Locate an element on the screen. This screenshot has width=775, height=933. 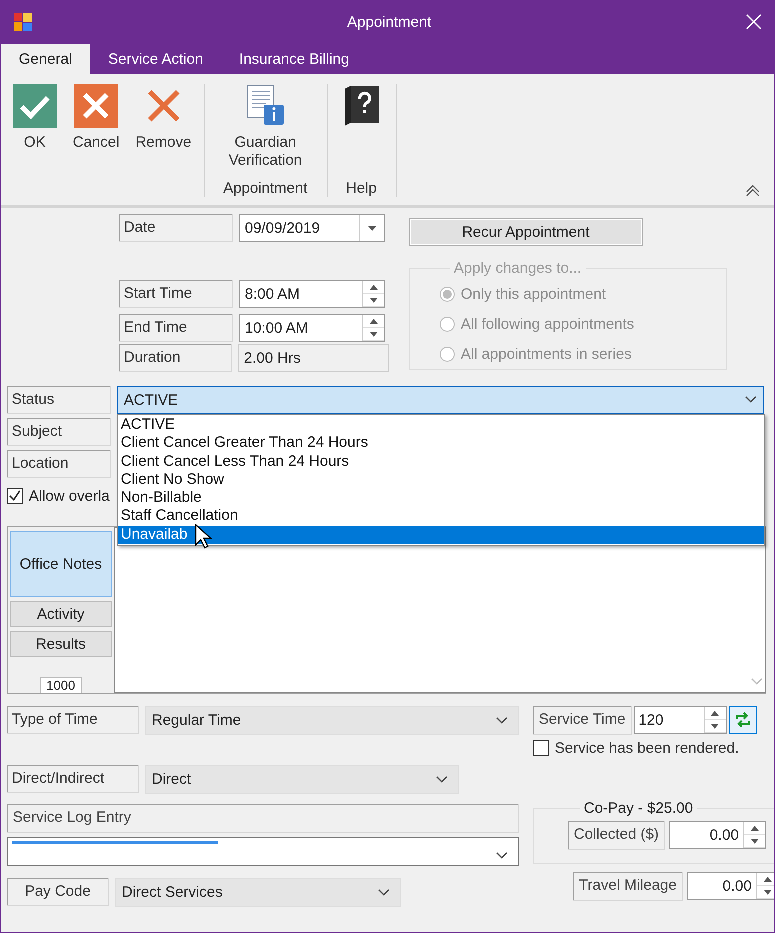
field-label: Start Time is located at coordinates (176, 294).